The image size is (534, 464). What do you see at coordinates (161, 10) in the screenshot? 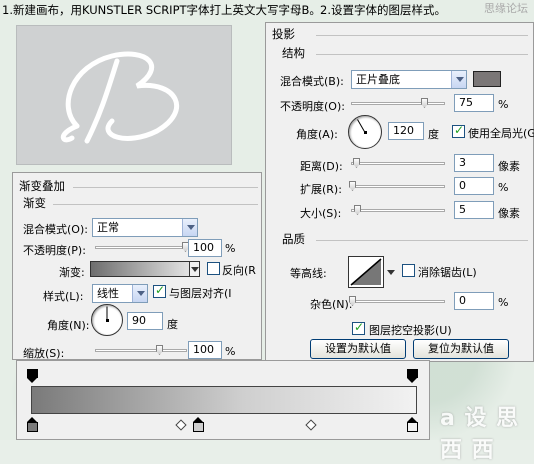
I see `step1-caption: 1.新建画布，用KUNSTLER SCRIPT字体打上英文大写字母B。` at bounding box center [161, 10].